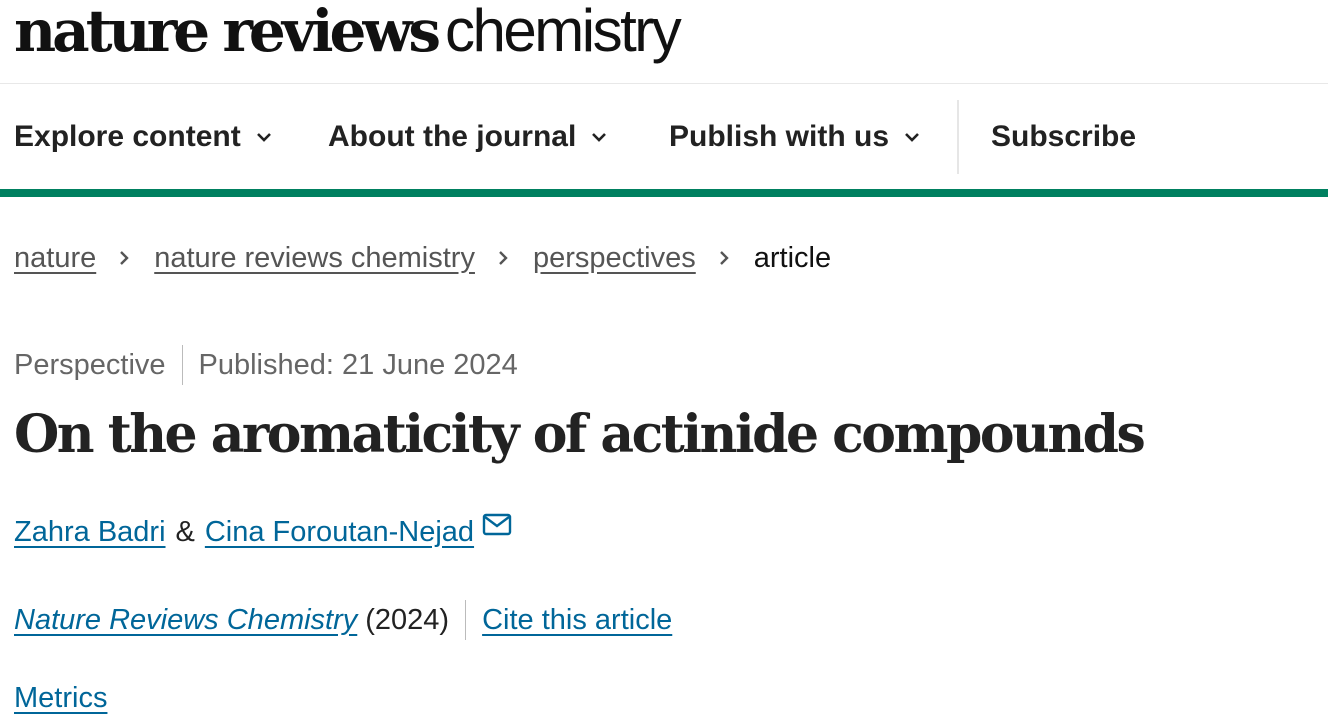 The width and height of the screenshot is (1328, 727). I want to click on journal-logo: nature reviews chemistry, so click(348, 32).